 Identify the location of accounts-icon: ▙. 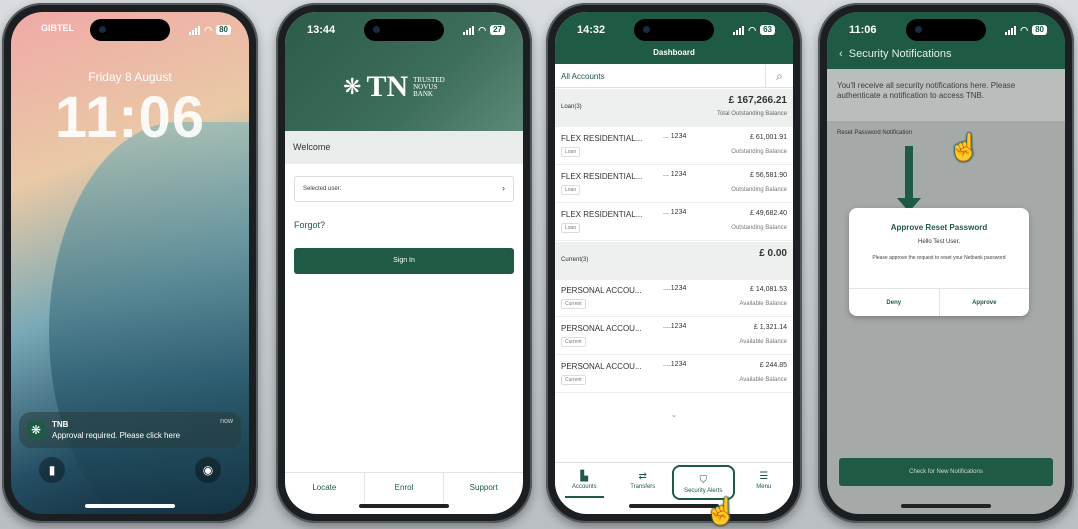
(584, 476).